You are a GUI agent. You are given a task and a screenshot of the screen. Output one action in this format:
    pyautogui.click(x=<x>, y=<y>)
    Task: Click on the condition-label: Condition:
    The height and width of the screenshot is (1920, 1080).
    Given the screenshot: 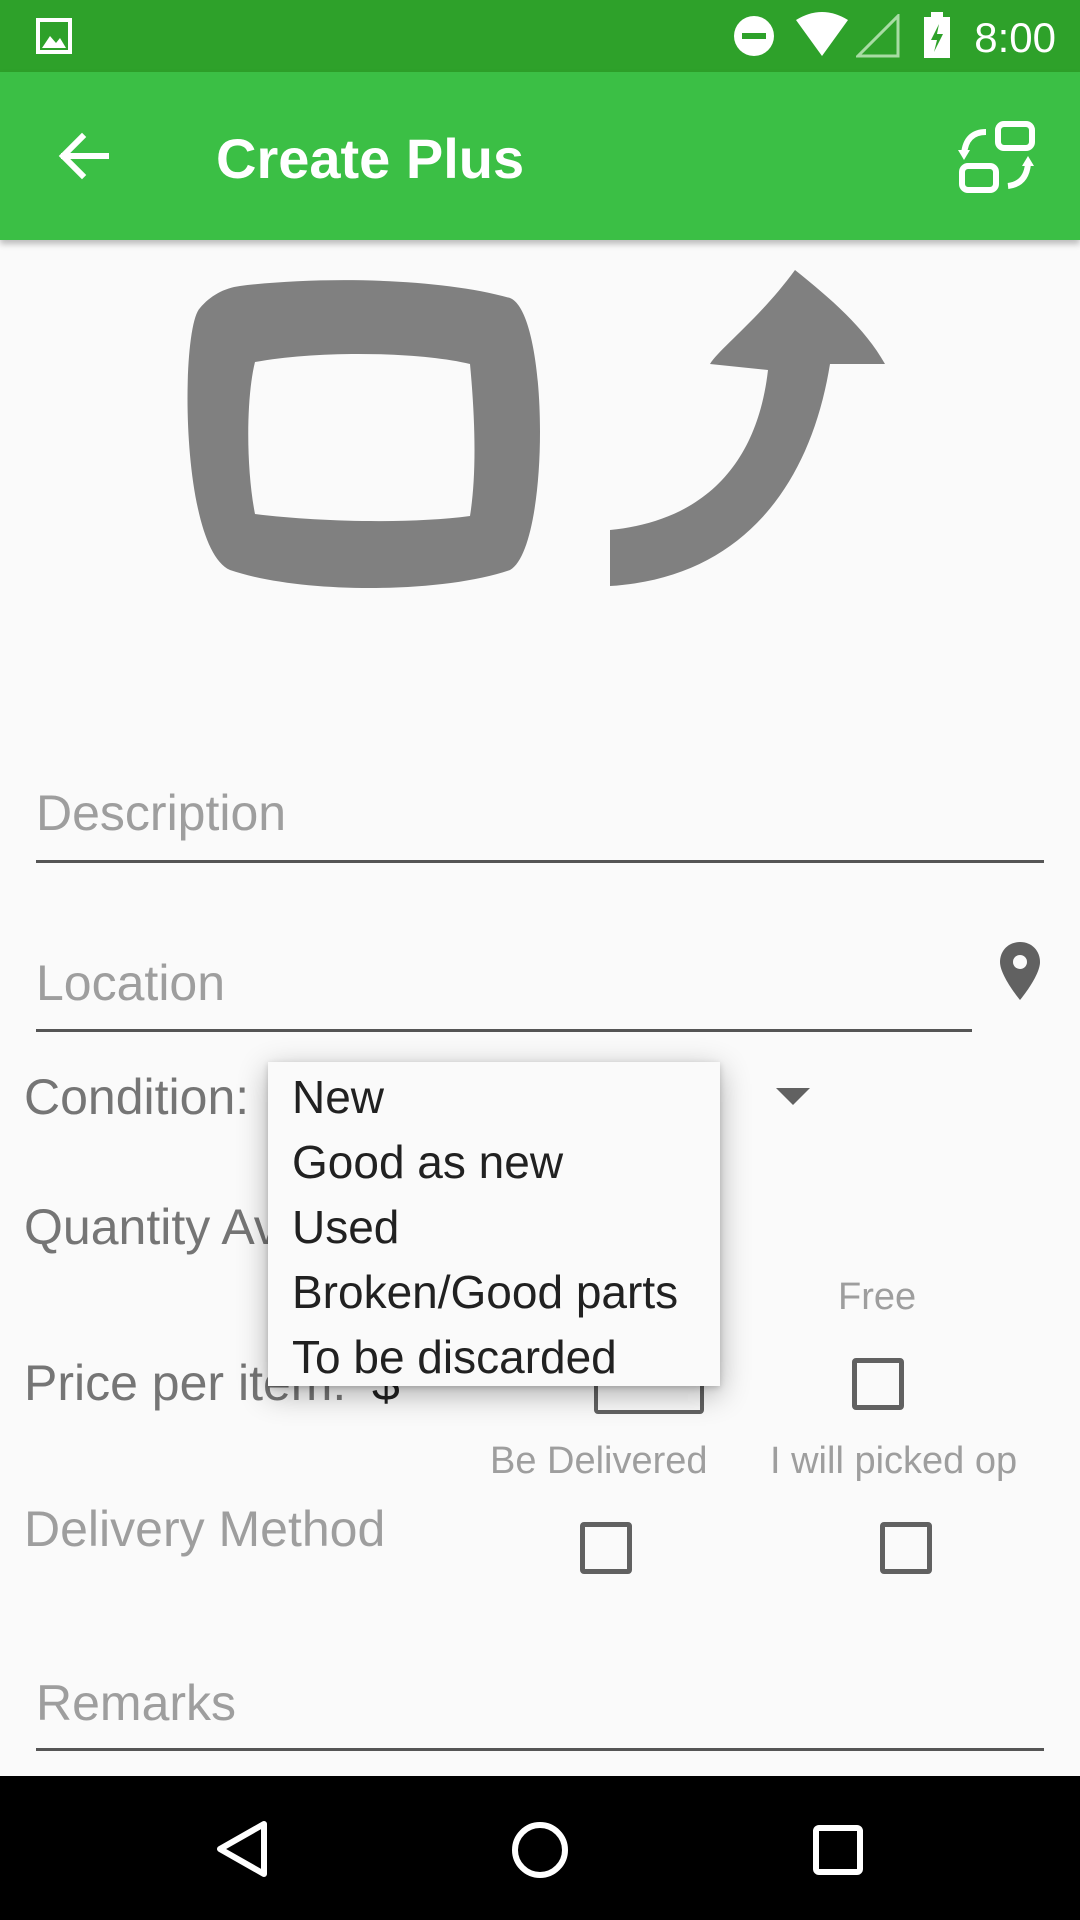 What is the action you would take?
    pyautogui.click(x=137, y=1097)
    